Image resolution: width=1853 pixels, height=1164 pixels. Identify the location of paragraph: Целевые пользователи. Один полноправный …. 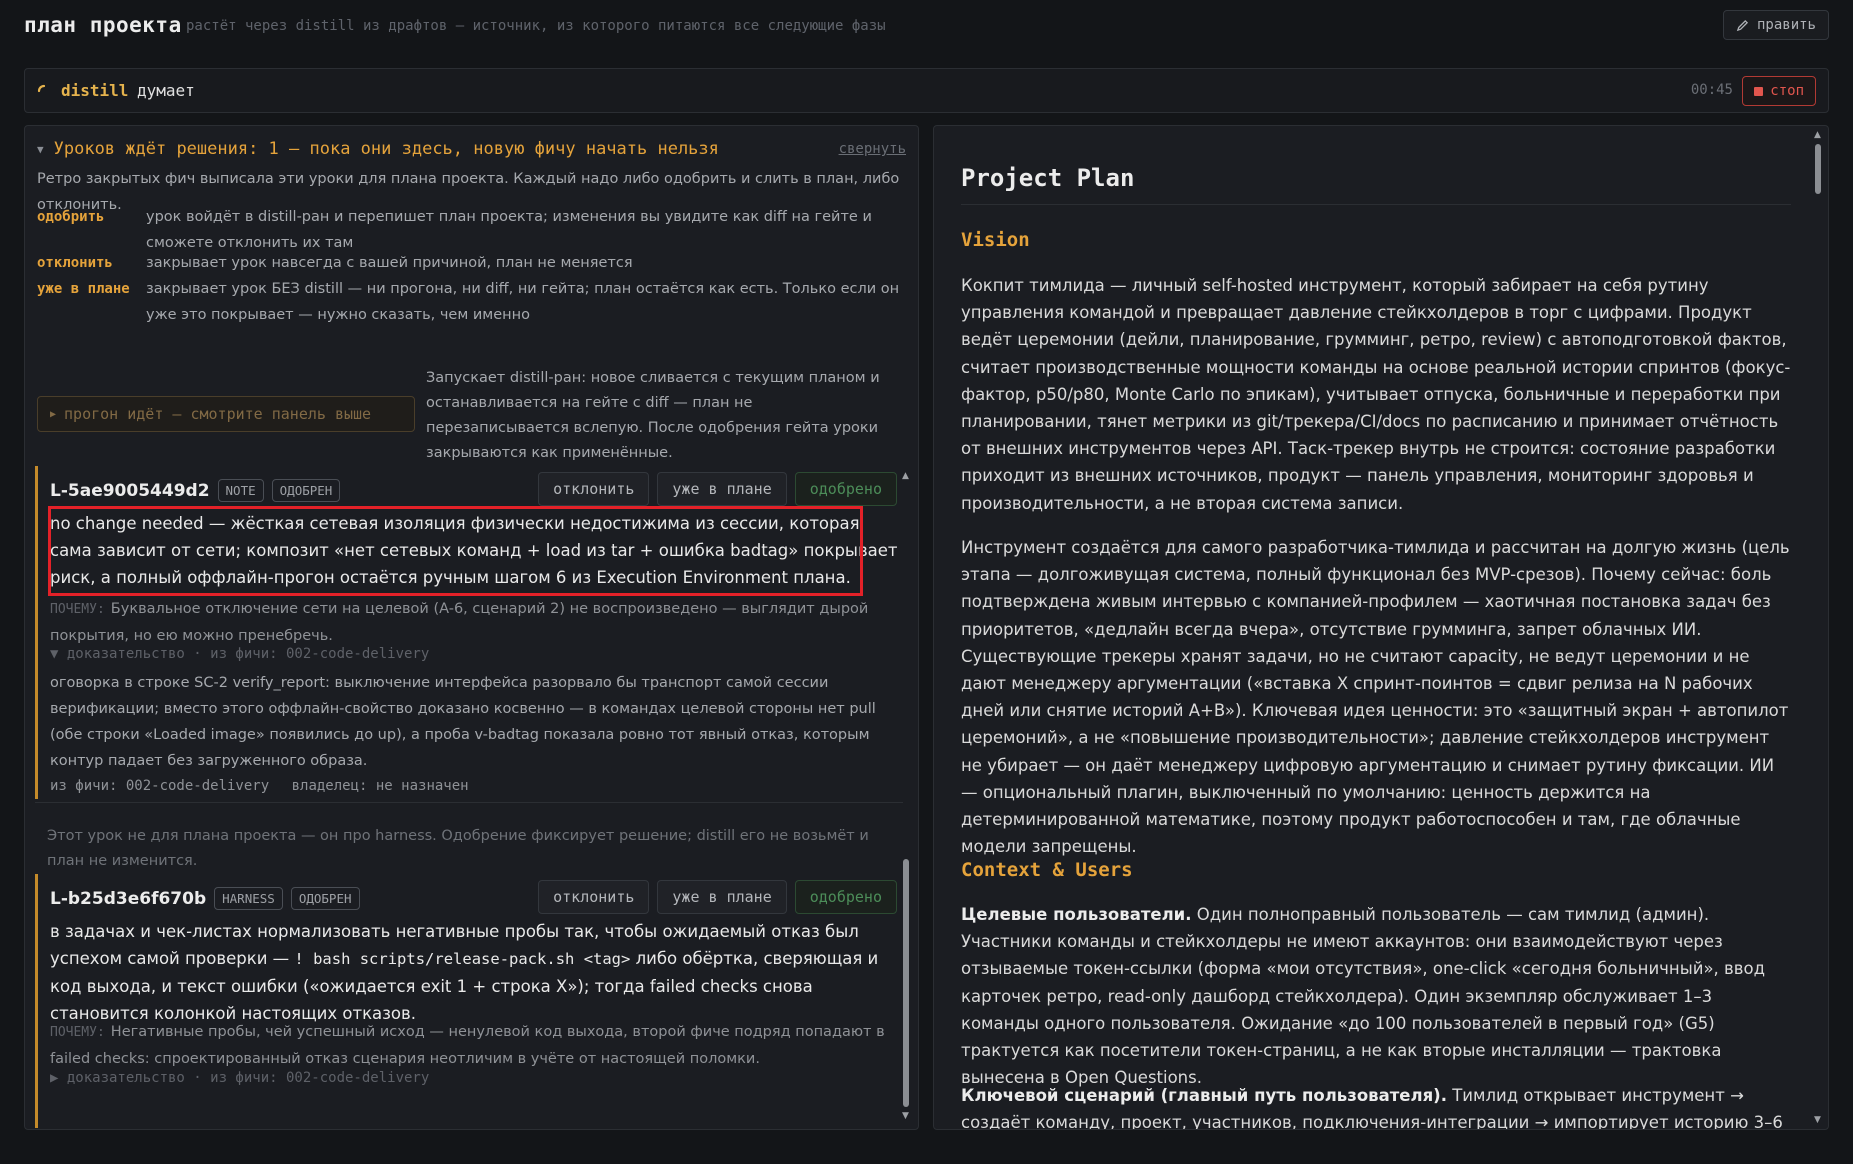
(1376, 996).